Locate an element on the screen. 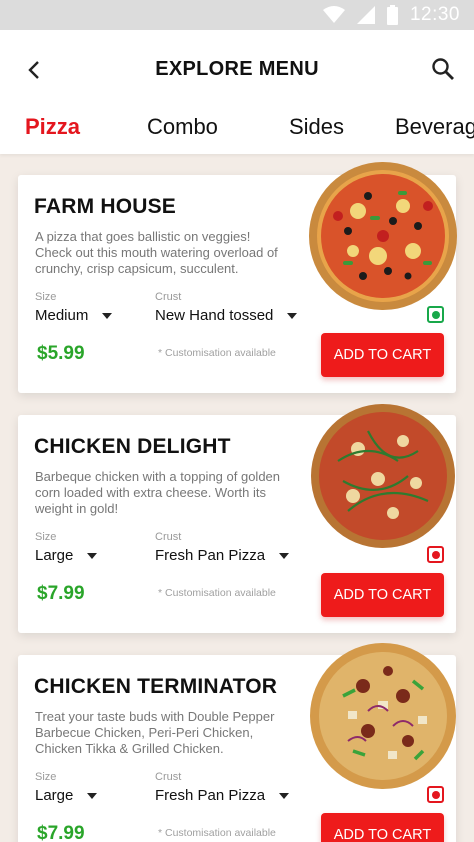  status-icons: 12:30 is located at coordinates (391, 15).